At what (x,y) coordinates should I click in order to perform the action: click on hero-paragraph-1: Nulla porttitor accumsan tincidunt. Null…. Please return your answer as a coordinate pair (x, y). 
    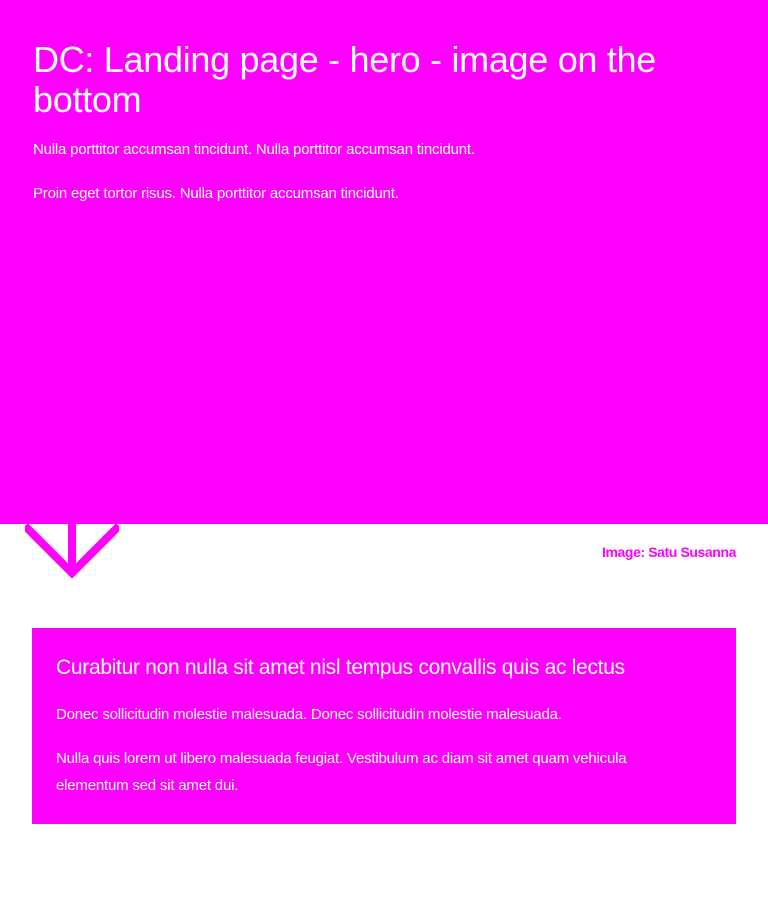
    Looking at the image, I should click on (254, 149).